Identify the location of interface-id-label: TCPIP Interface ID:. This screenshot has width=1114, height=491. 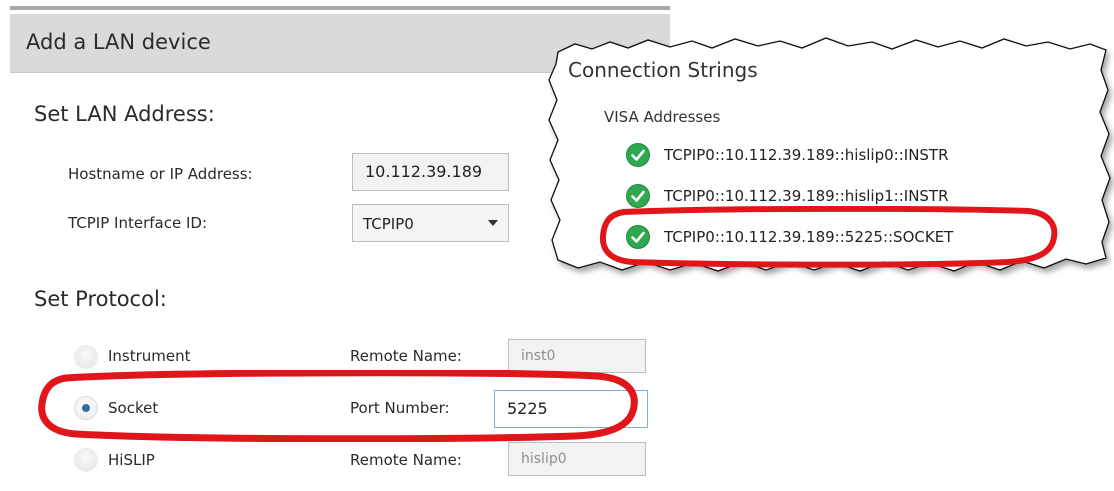
(137, 223).